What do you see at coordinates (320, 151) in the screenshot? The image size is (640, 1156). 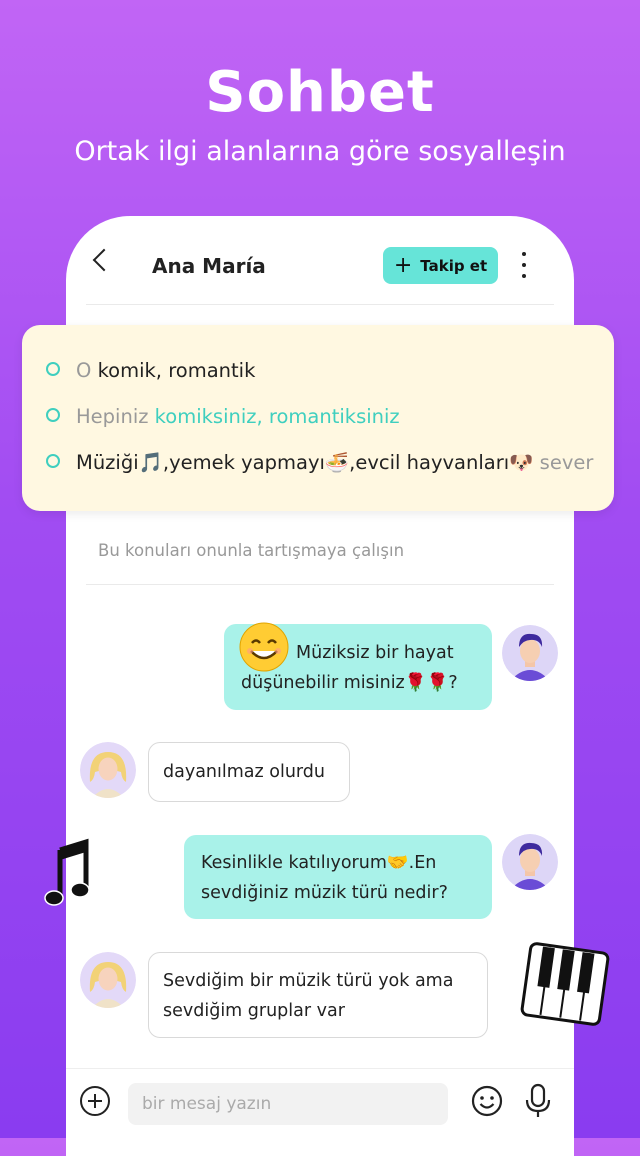 I see `page-subtitle: Ortak ilgi alanlarına göre sosyalleşin` at bounding box center [320, 151].